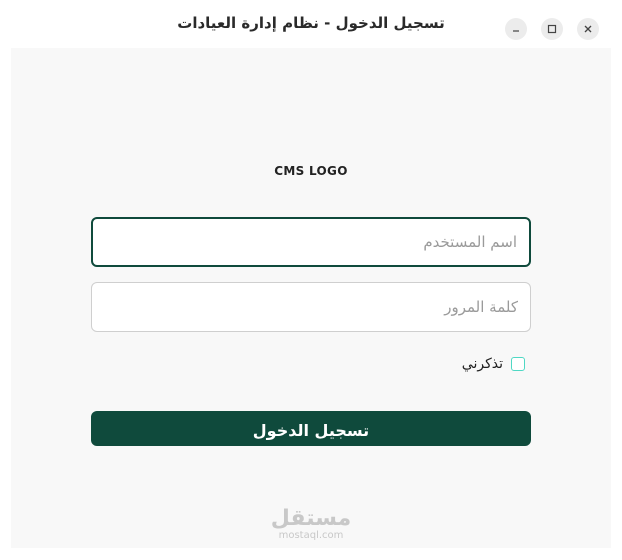 This screenshot has height=560, width=622. I want to click on minimize-icon, so click(516, 29).